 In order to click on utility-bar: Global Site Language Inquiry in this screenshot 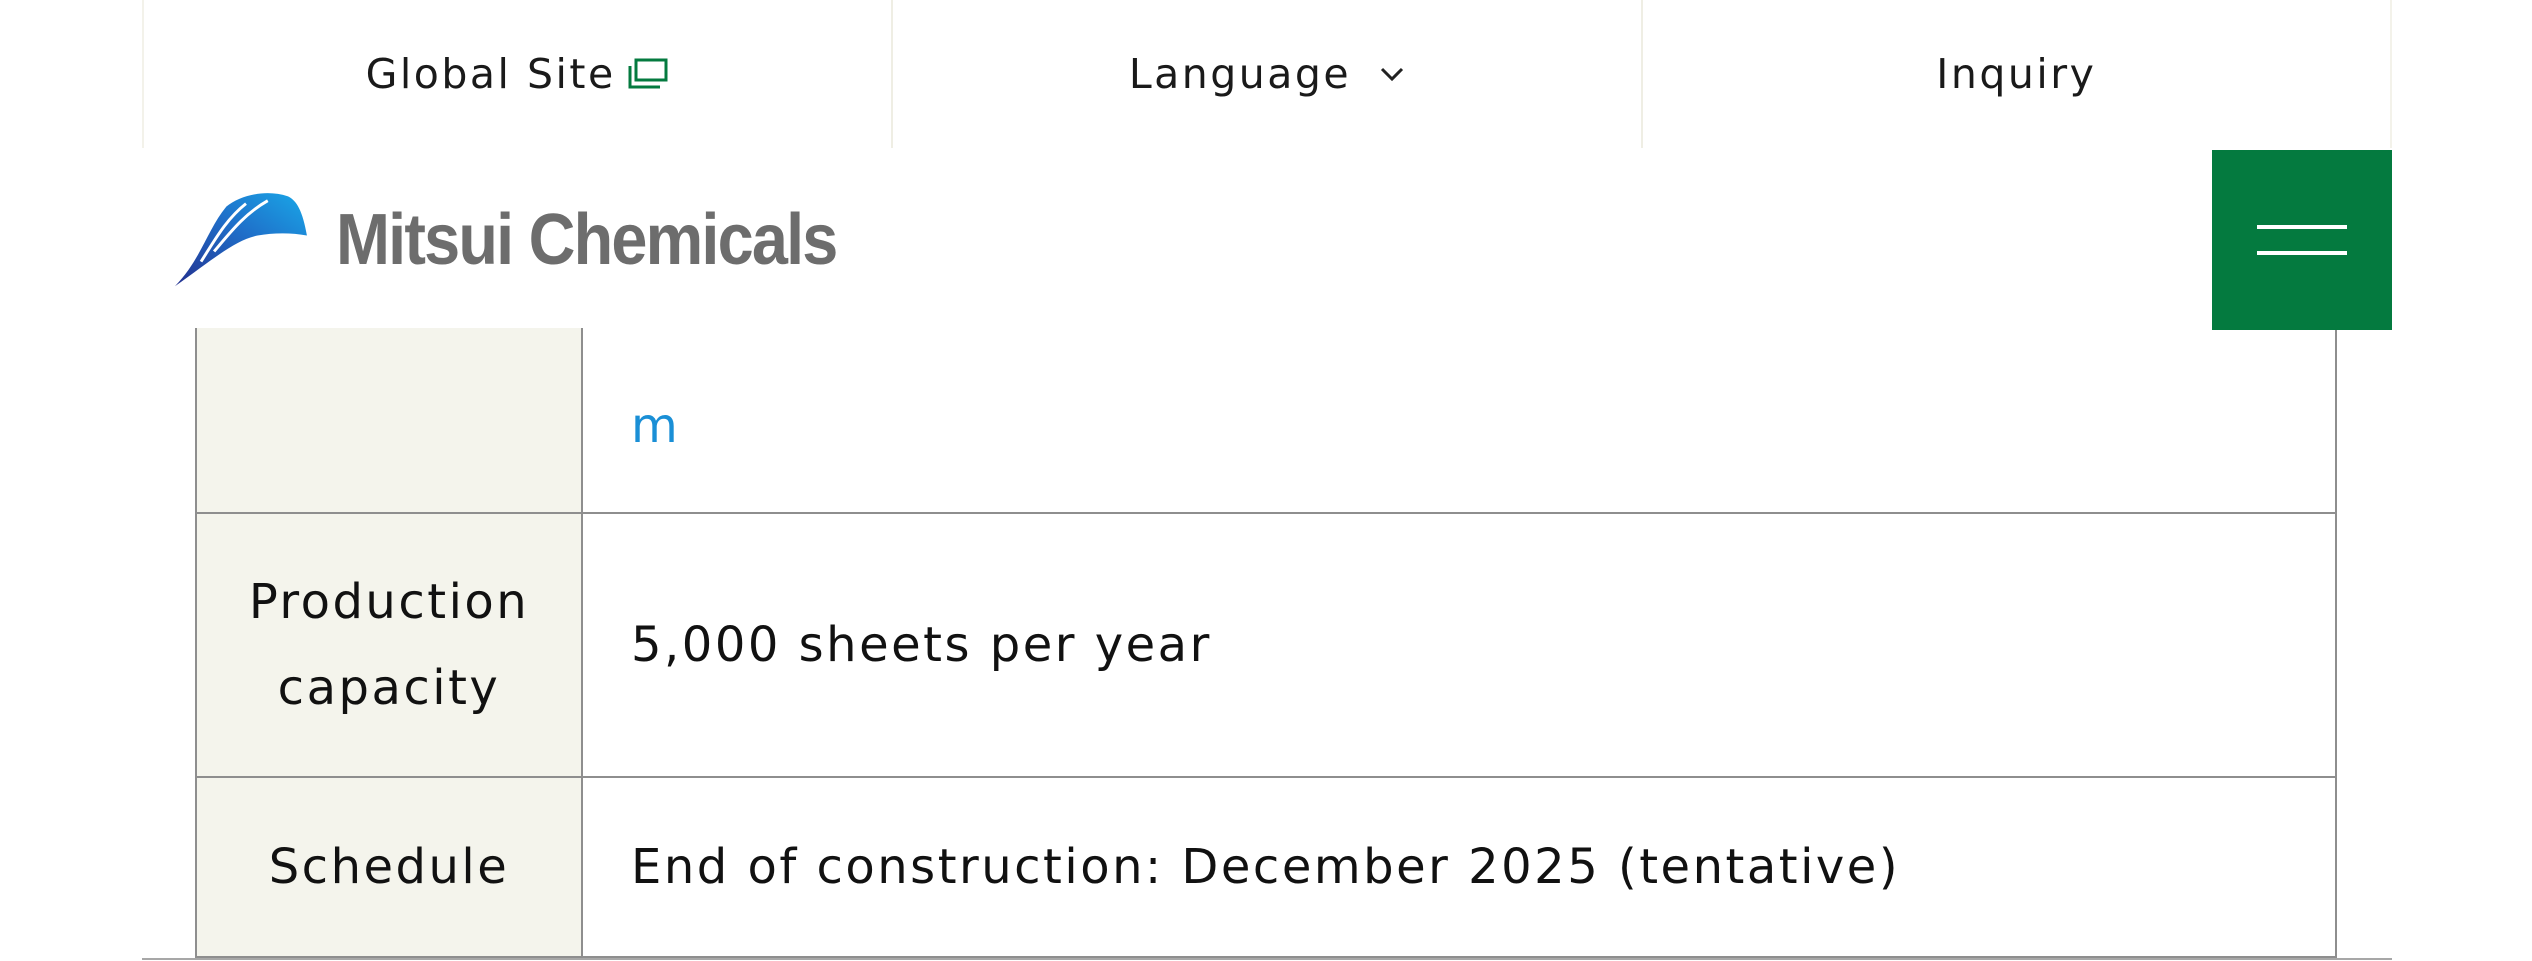, I will do `click(1267, 74)`.